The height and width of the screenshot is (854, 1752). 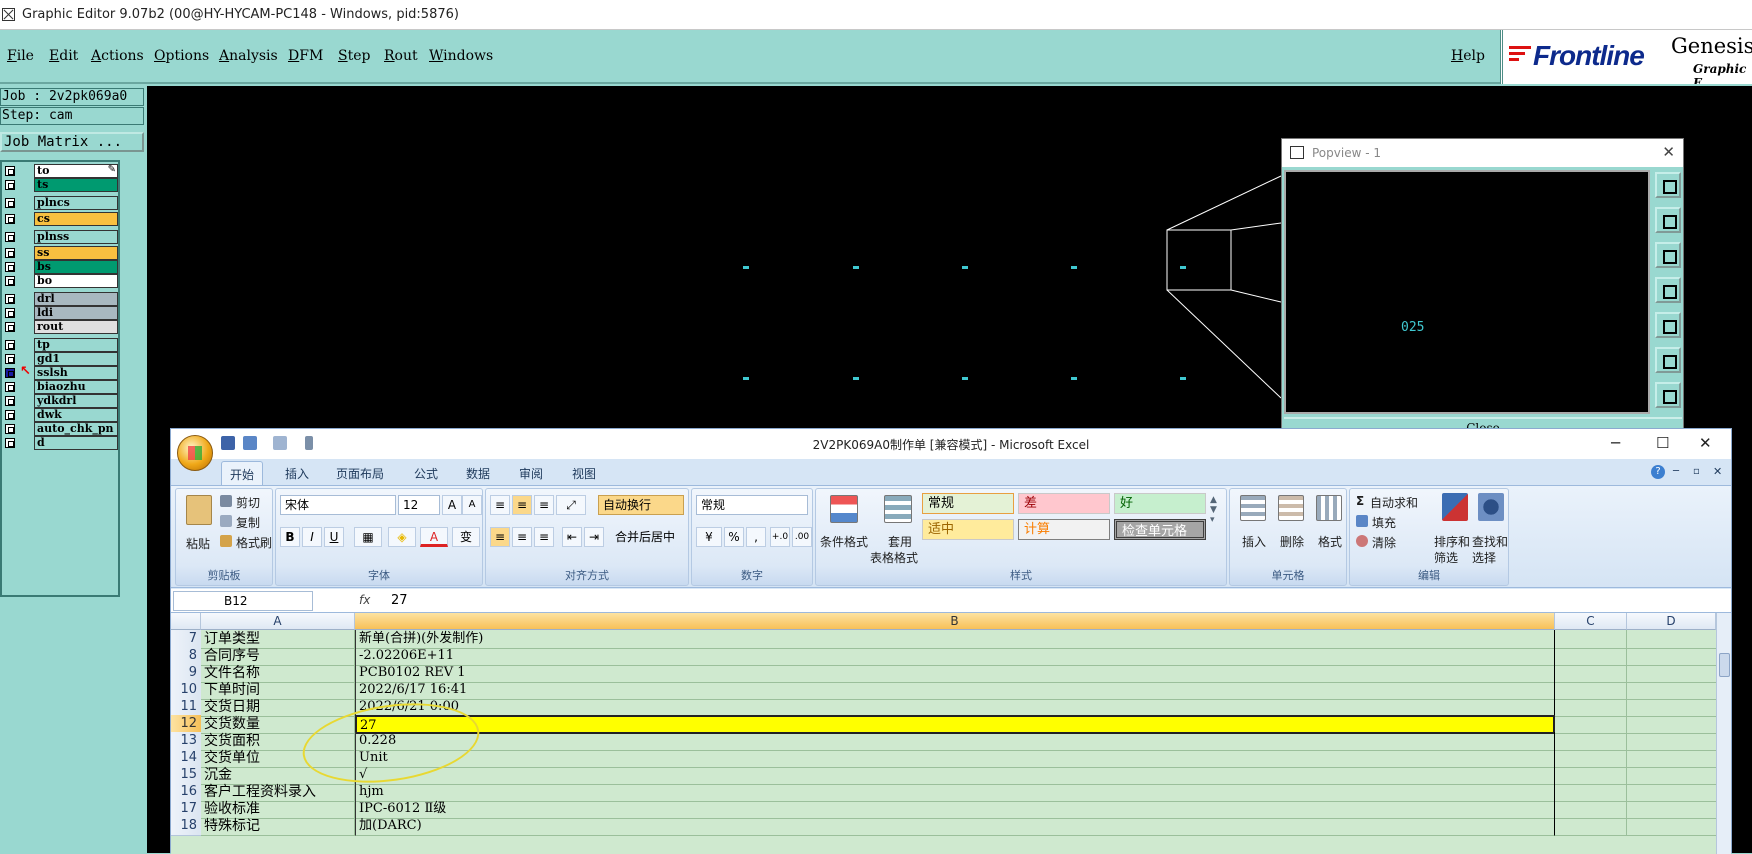 What do you see at coordinates (1717, 471) in the screenshot?
I see `workbook-close-icon: ✕` at bounding box center [1717, 471].